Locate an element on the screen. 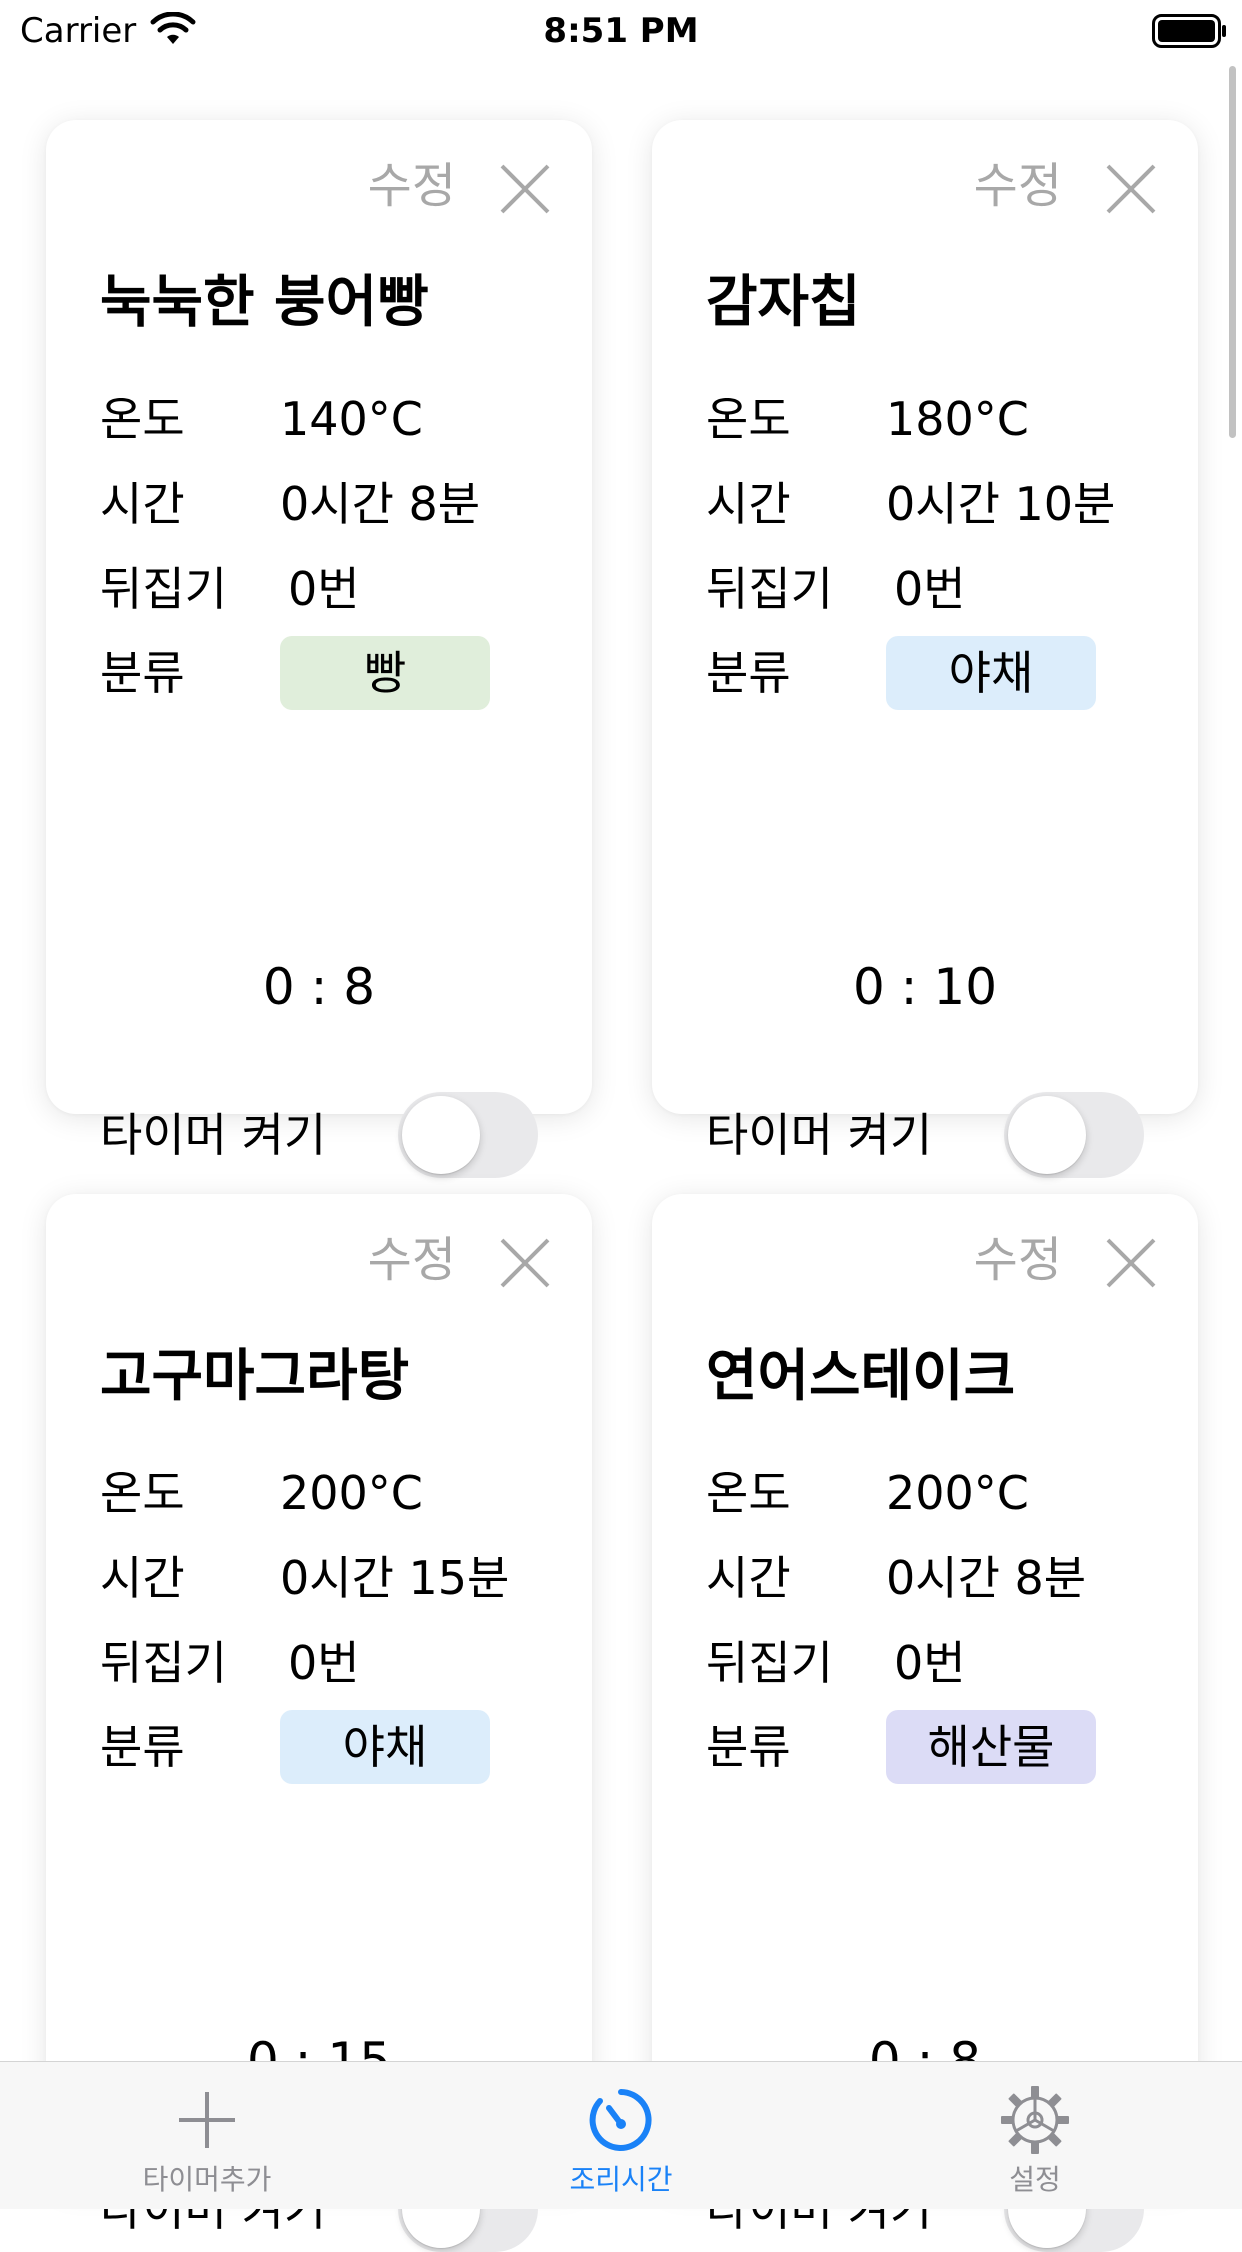 This screenshot has width=1242, height=2252. tab-add-timer: 타이머추가 is located at coordinates (207, 2135).